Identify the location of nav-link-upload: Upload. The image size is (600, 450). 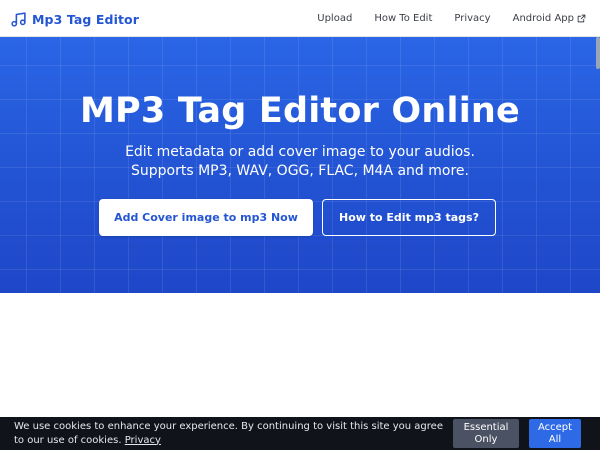
(334, 18).